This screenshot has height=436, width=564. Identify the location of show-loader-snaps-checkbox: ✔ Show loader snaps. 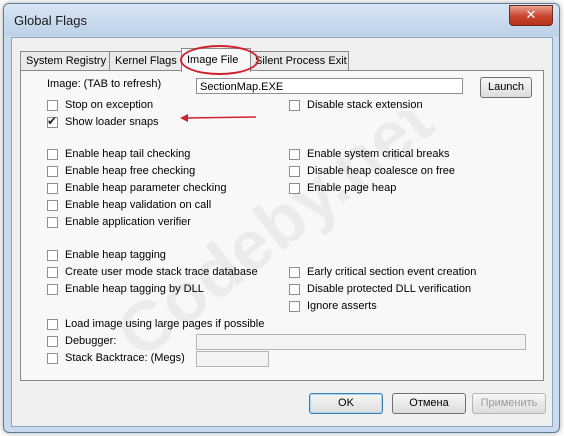
(103, 120).